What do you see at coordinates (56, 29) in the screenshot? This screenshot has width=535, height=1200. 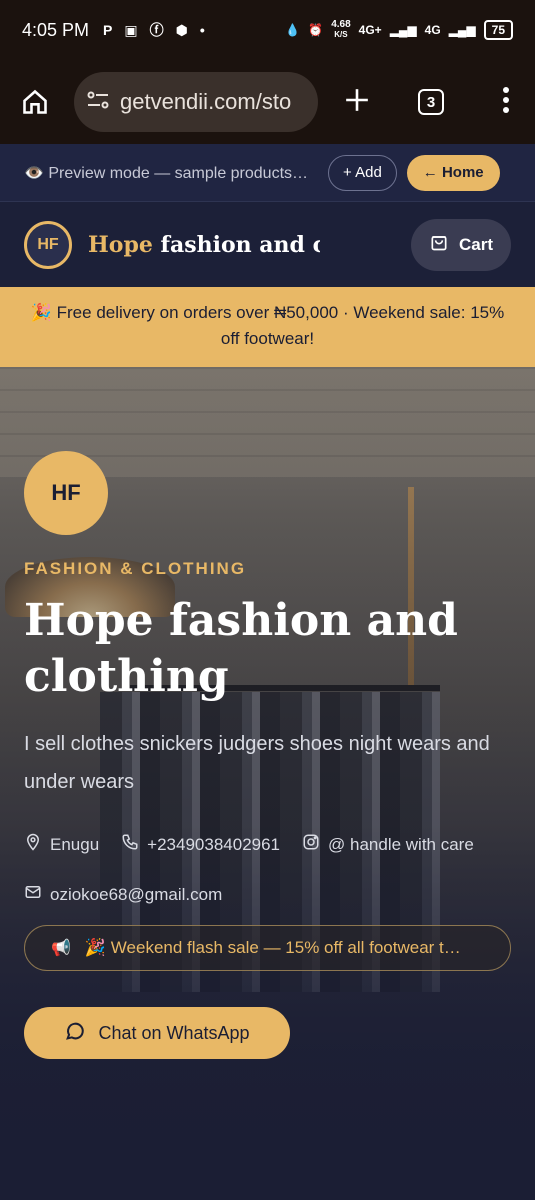 I see `status-time: 4:05 PM` at bounding box center [56, 29].